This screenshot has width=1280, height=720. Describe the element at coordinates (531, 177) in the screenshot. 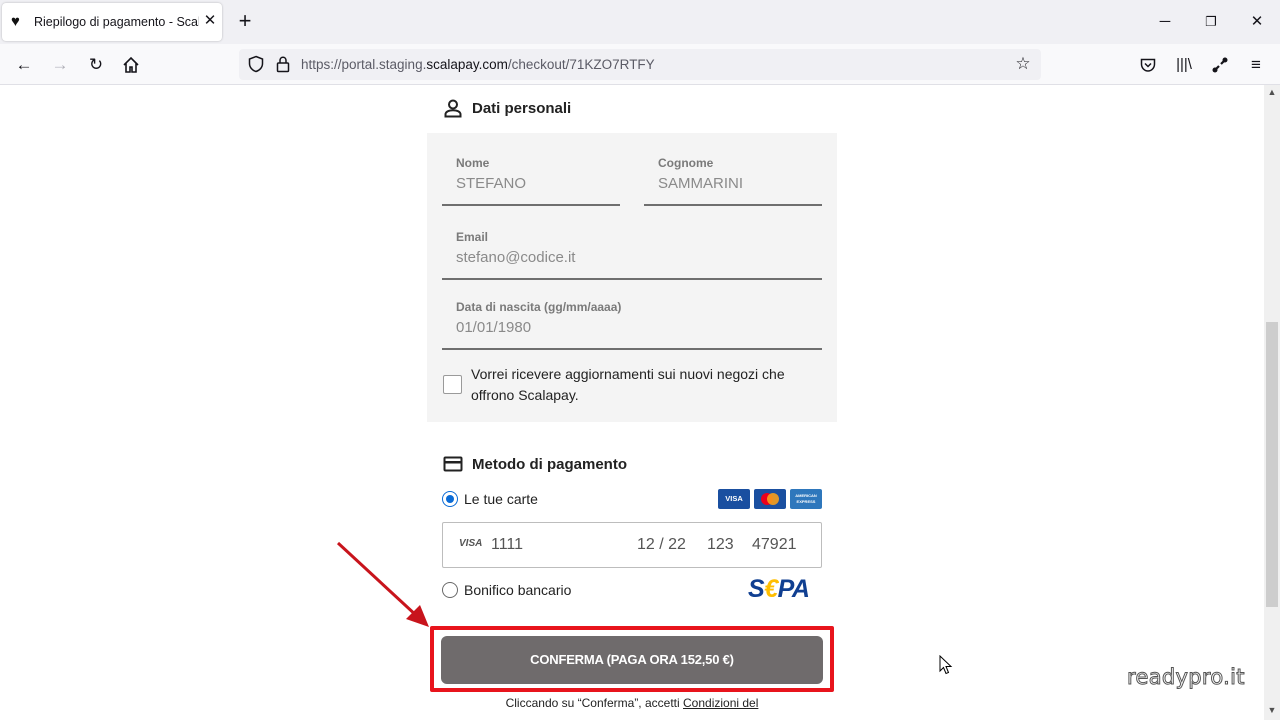

I see `first-name-field: Nome STEFANO` at that location.